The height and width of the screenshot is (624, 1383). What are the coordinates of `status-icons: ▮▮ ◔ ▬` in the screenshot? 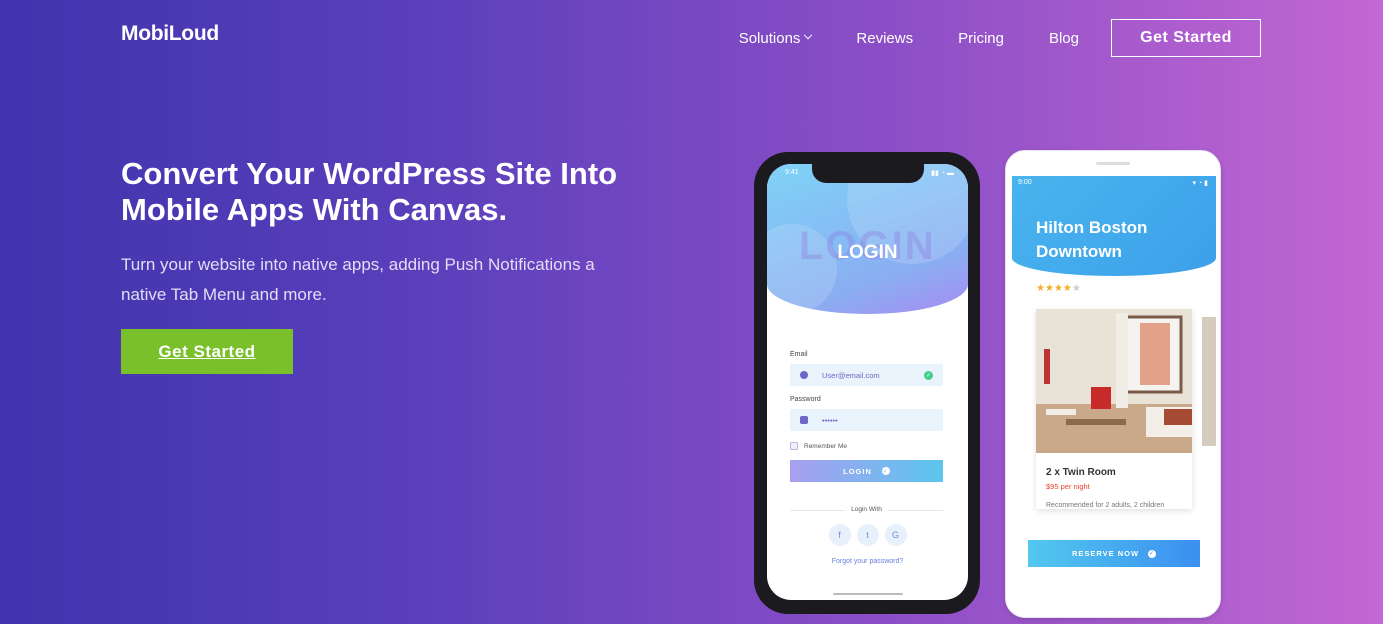 It's located at (942, 173).